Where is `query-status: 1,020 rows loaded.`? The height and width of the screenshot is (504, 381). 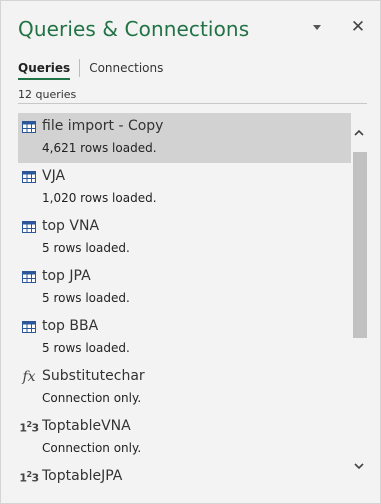
query-status: 1,020 rows loaded. is located at coordinates (99, 198).